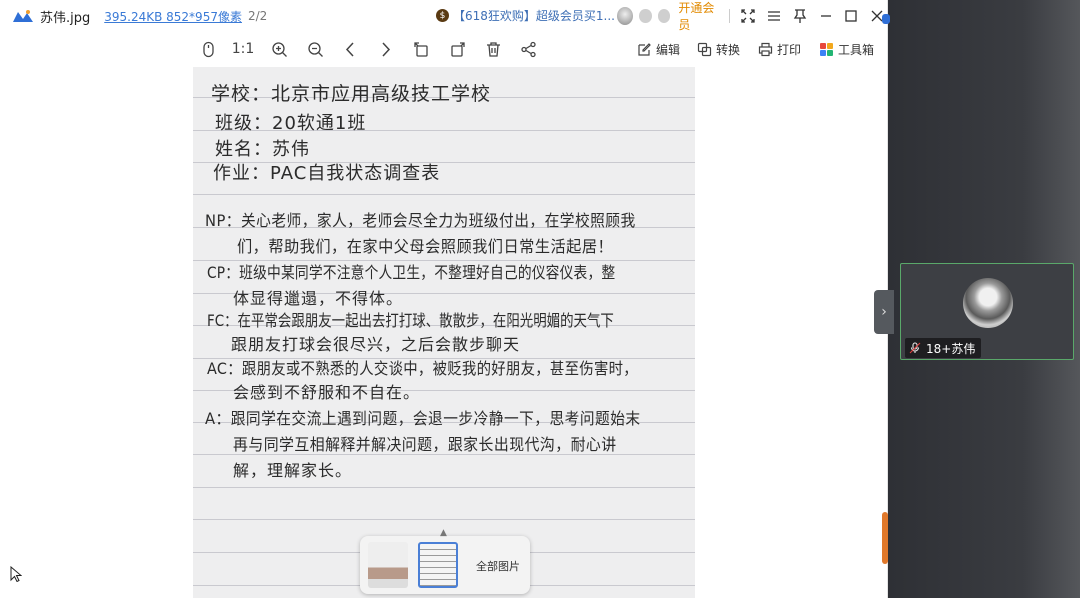 The image size is (1080, 598). I want to click on caret-up-icon: ▲, so click(443, 533).